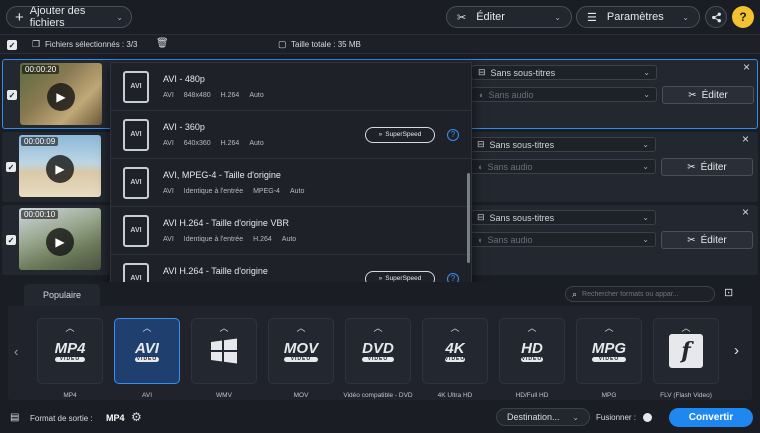  I want to click on format-tile: ︿ f, so click(686, 351).